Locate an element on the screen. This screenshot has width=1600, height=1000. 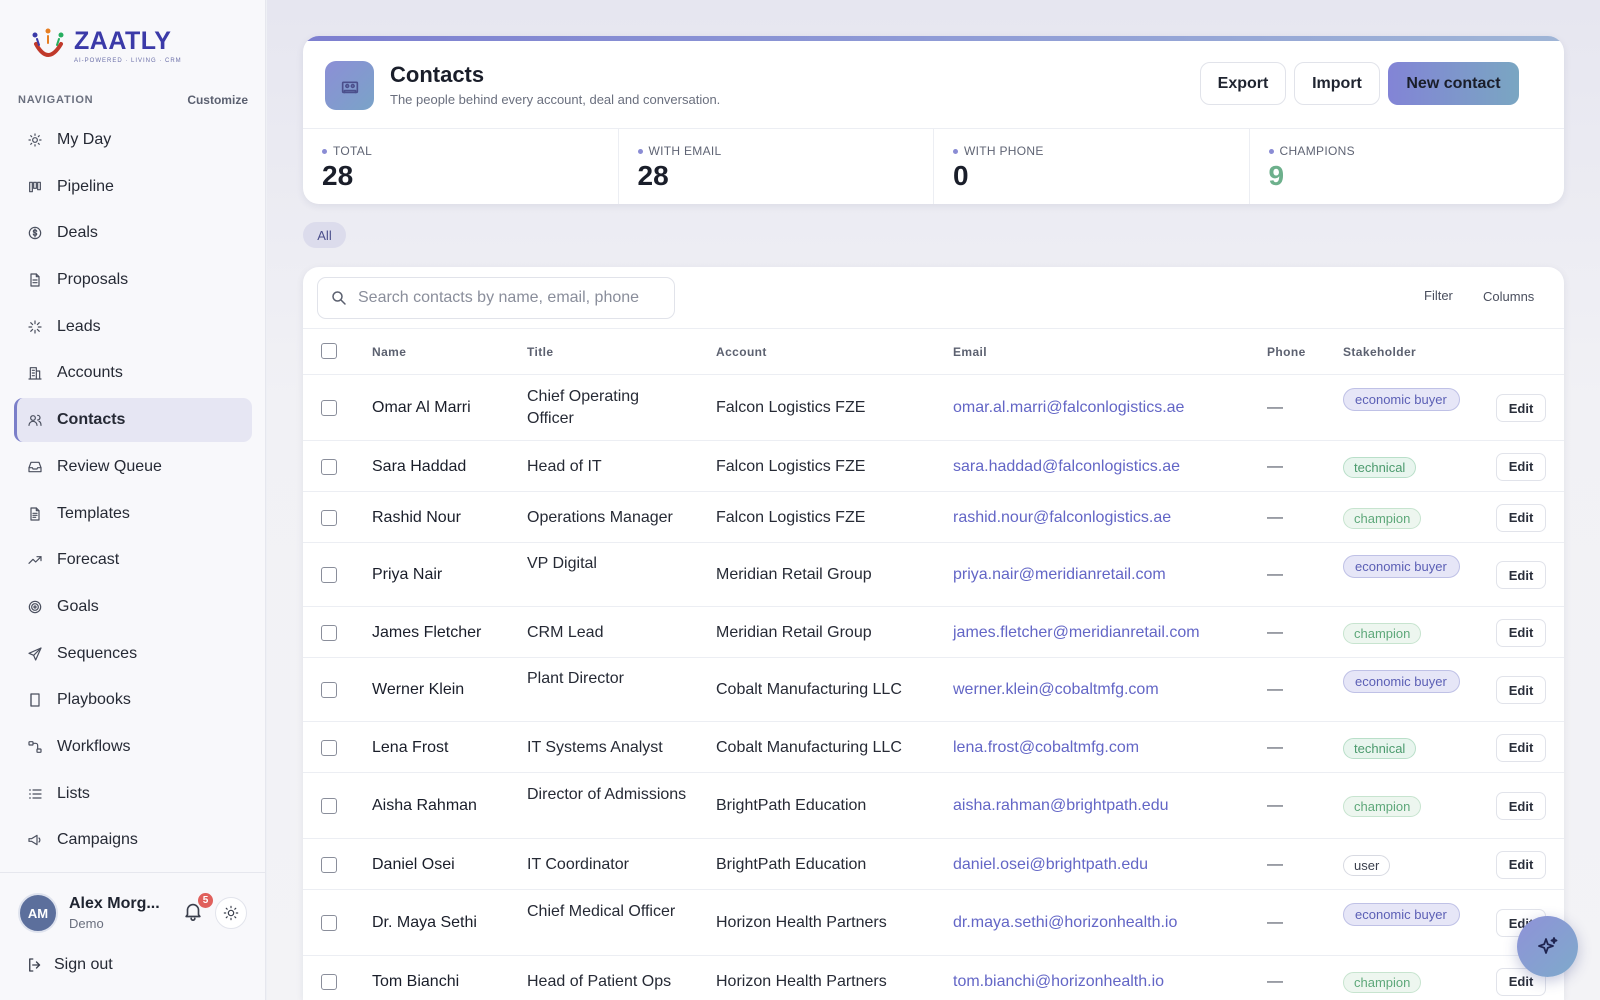
search-input is located at coordinates (503, 298).